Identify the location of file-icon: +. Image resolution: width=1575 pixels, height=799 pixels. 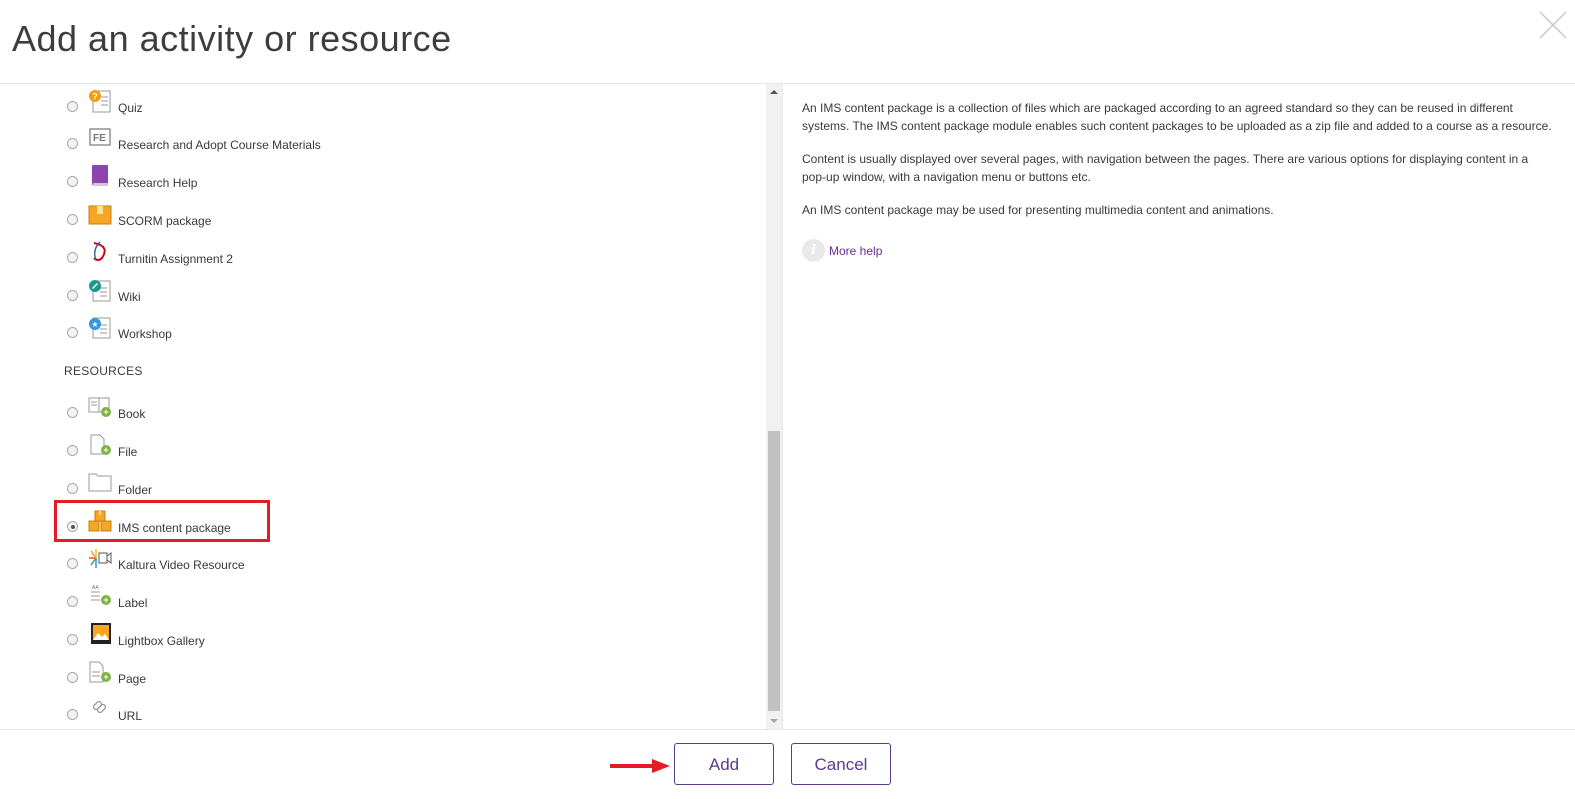
(100, 444).